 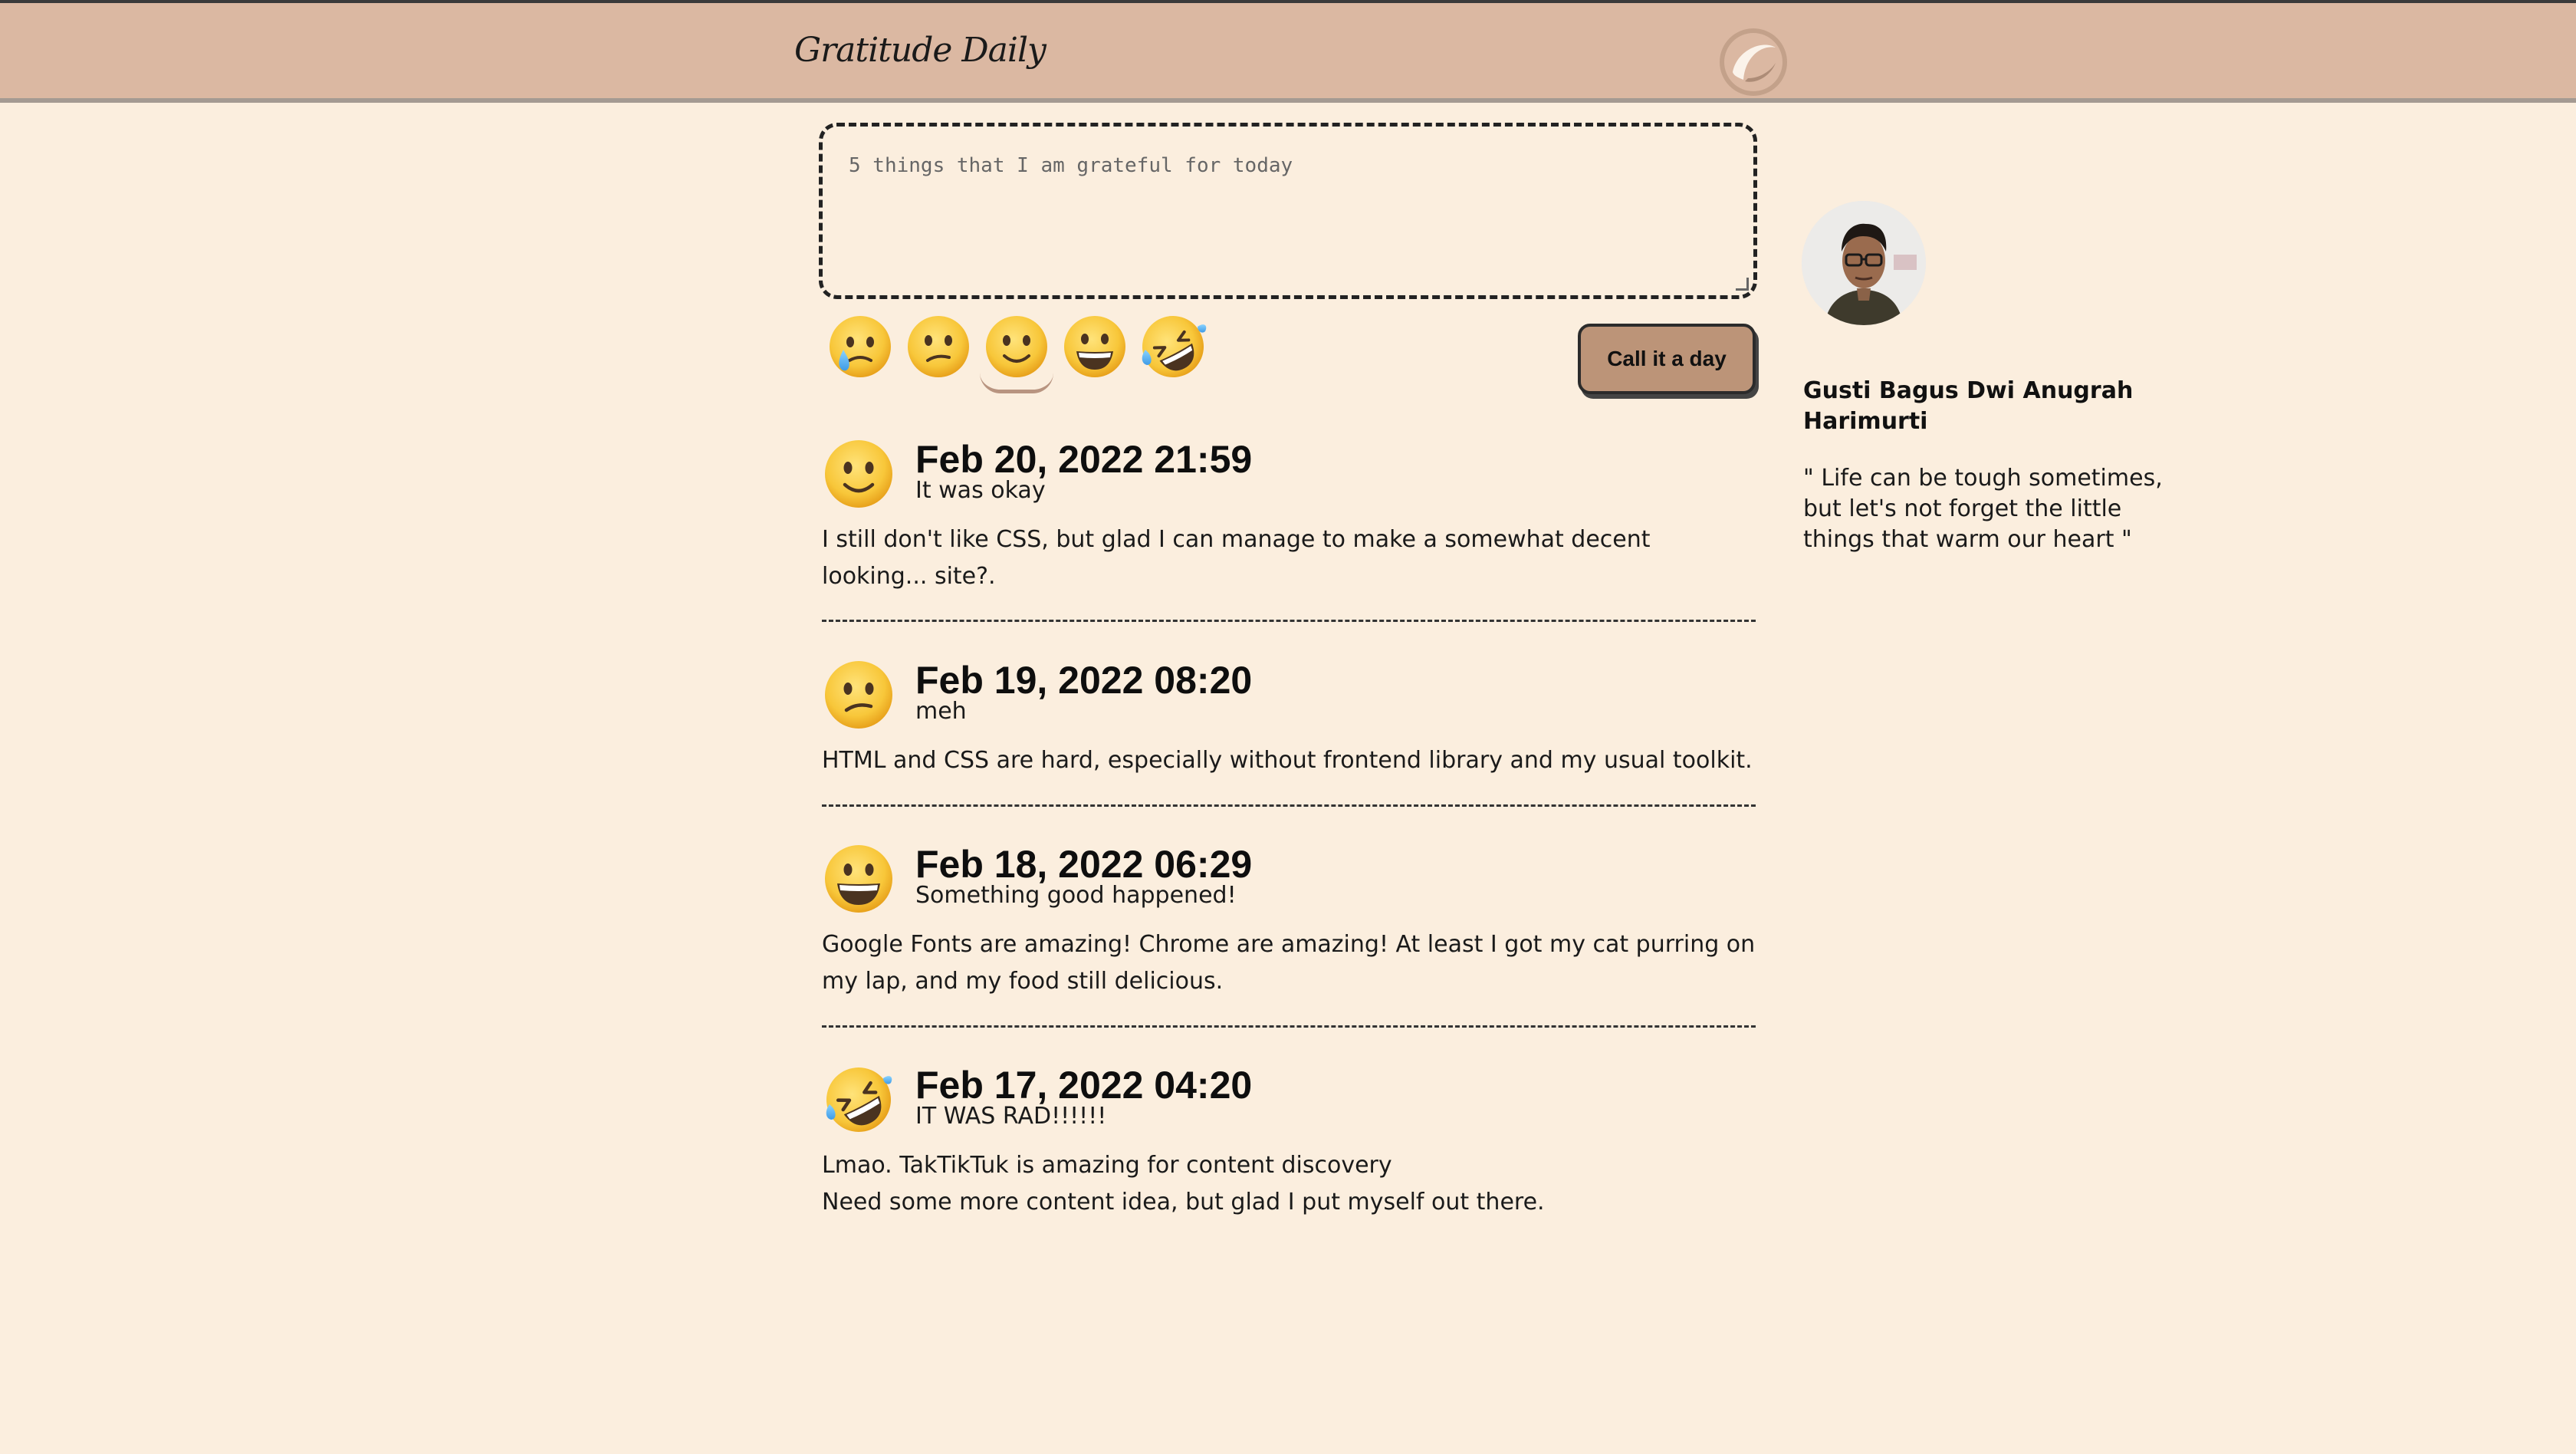 I want to click on avatar, so click(x=1864, y=263).